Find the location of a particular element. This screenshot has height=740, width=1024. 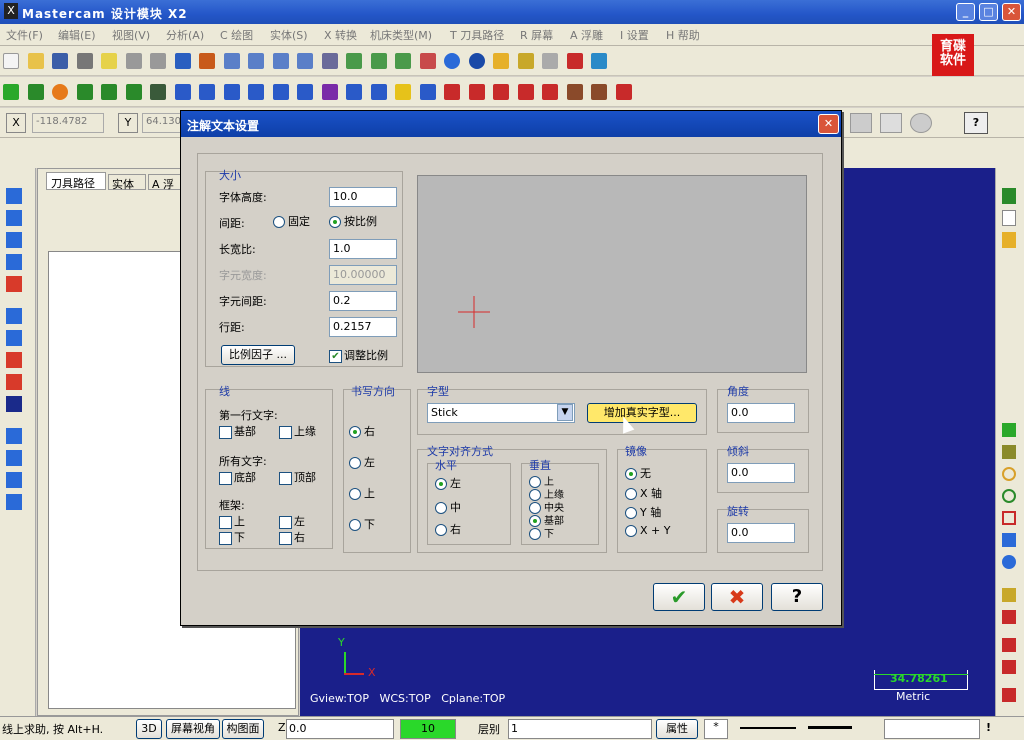

h-center-radio: 中 is located at coordinates (448, 507).